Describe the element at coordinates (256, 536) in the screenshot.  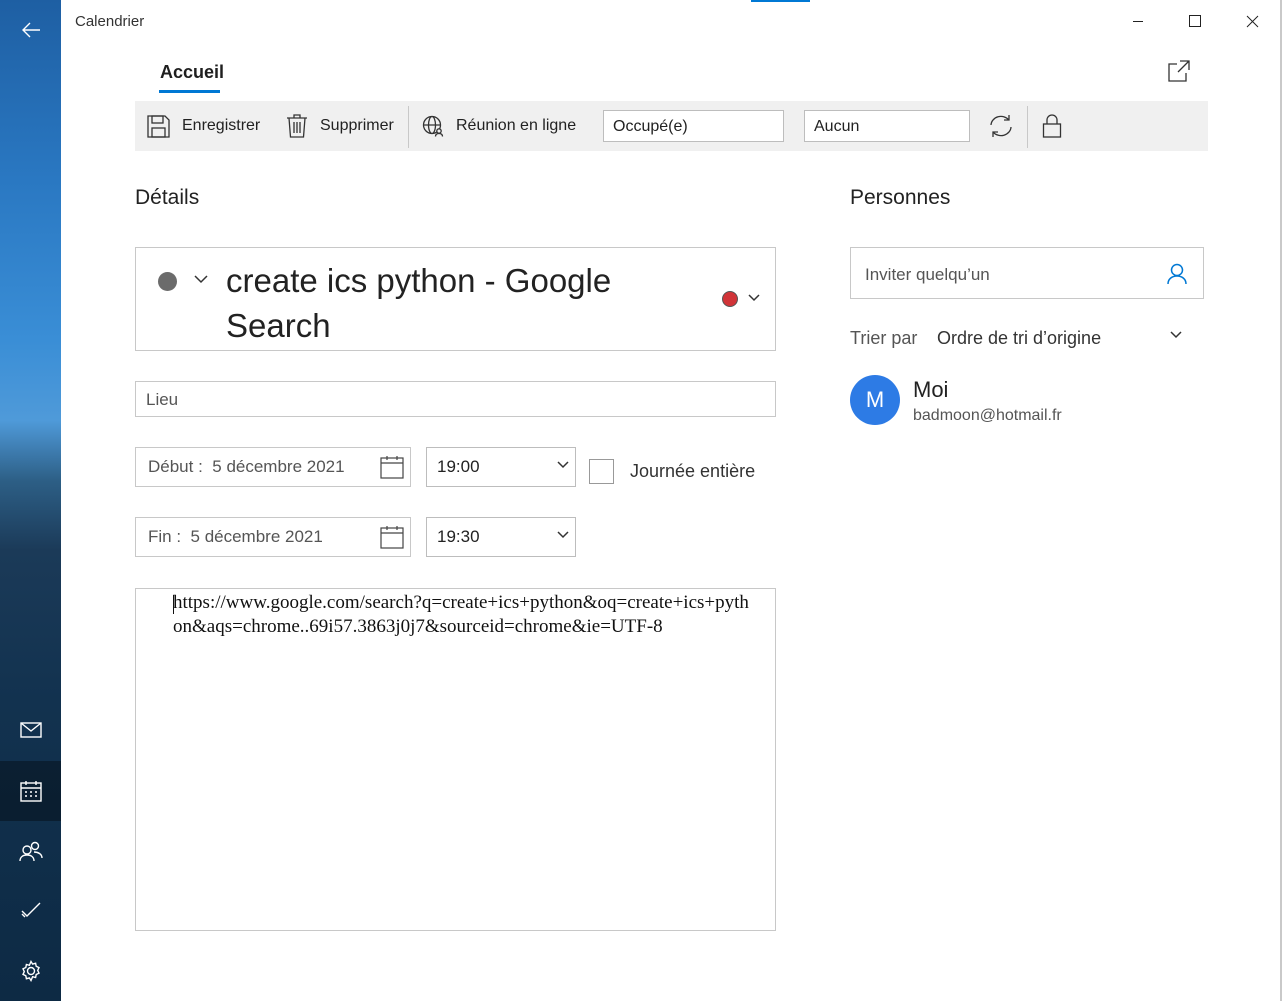
I see `end-date: 5 décembre 2021` at that location.